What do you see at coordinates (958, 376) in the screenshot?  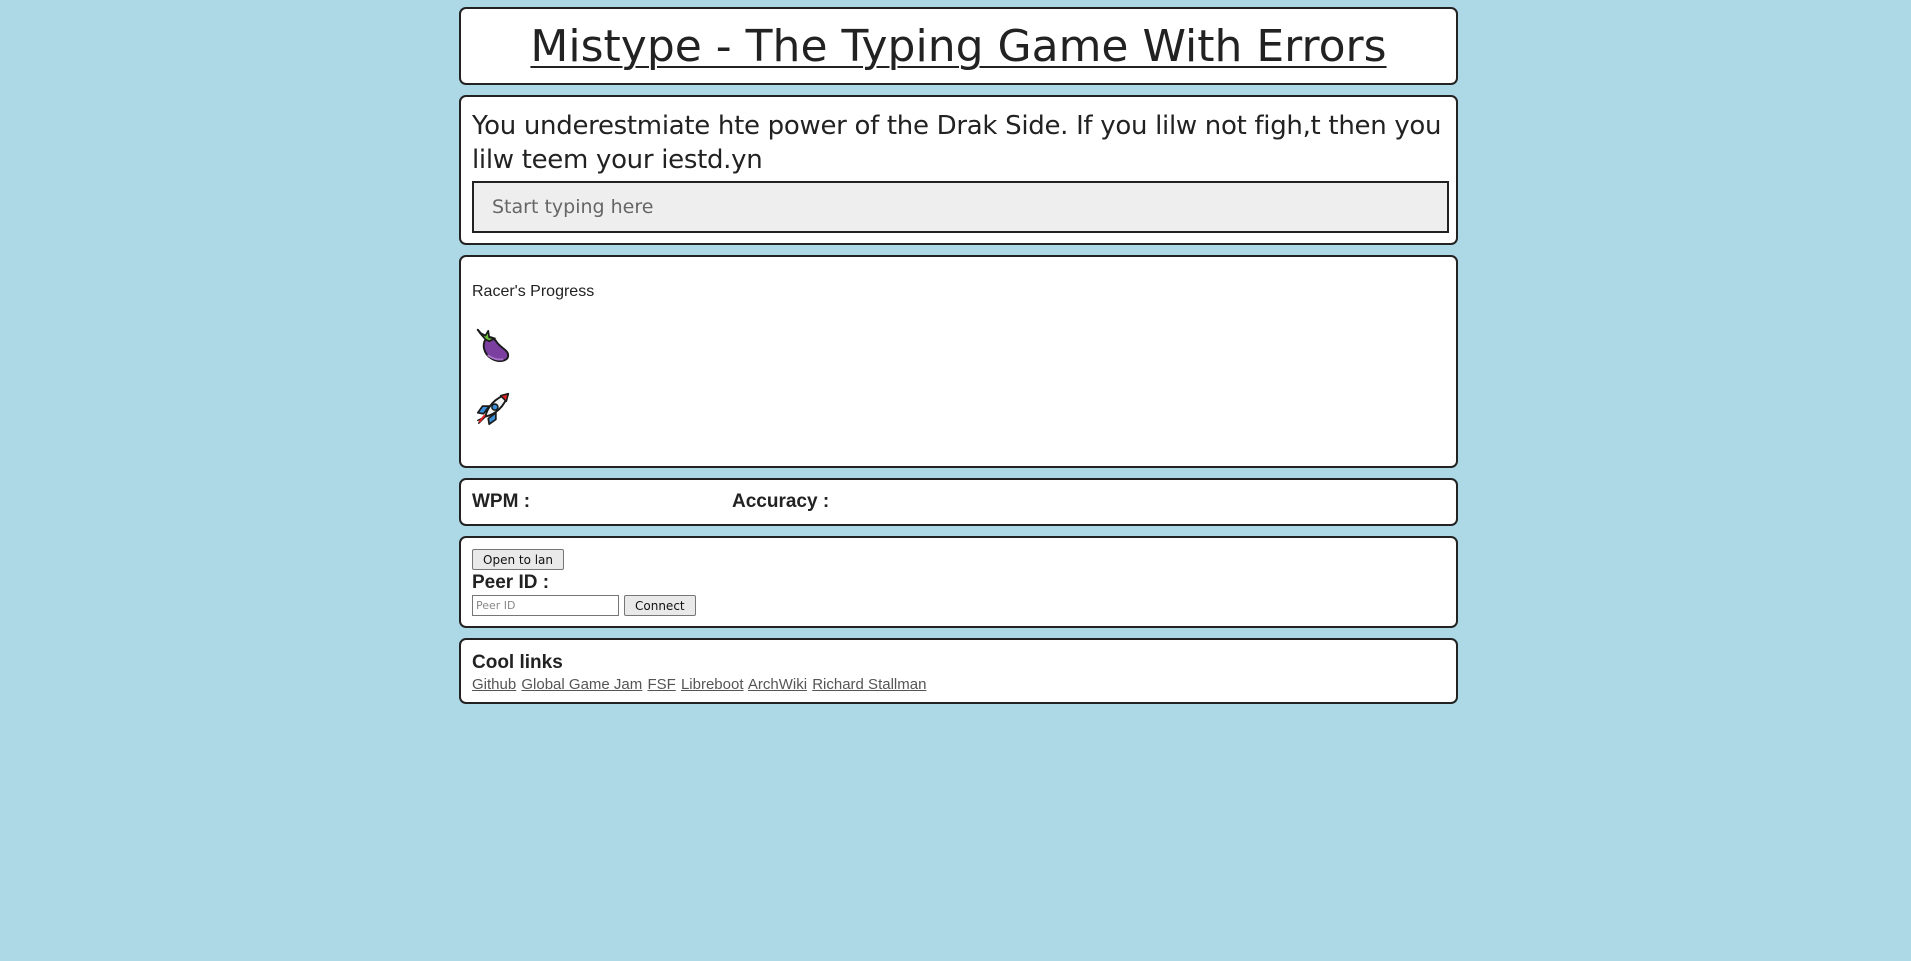 I see `race-track` at bounding box center [958, 376].